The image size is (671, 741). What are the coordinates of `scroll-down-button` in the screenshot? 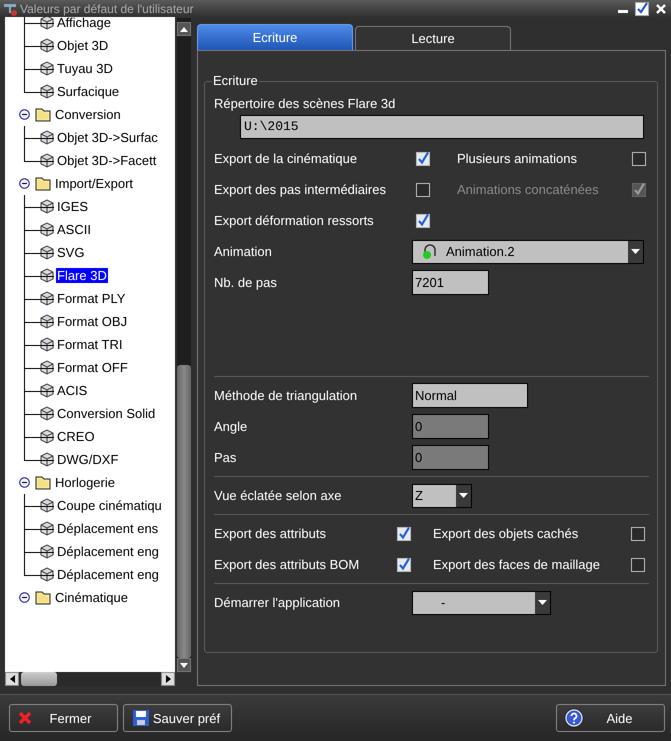 It's located at (184, 665).